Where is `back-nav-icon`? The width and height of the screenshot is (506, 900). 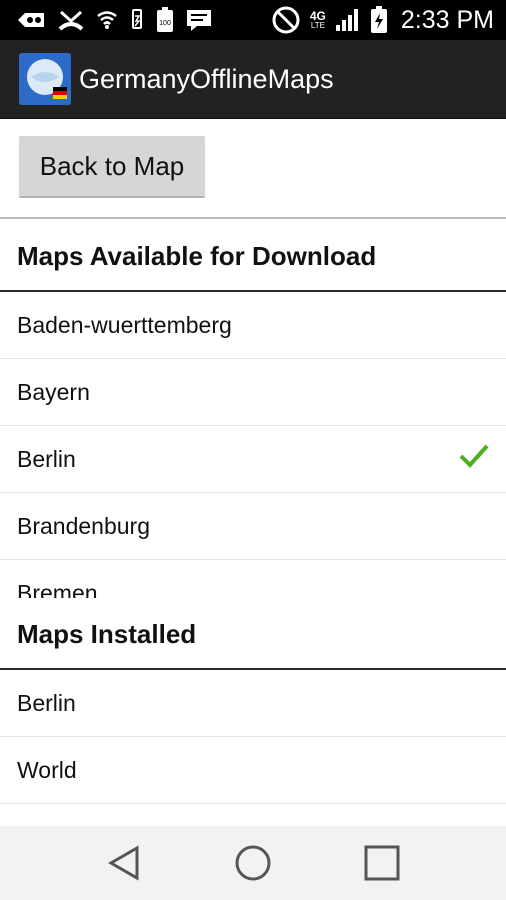
back-nav-icon is located at coordinates (124, 863).